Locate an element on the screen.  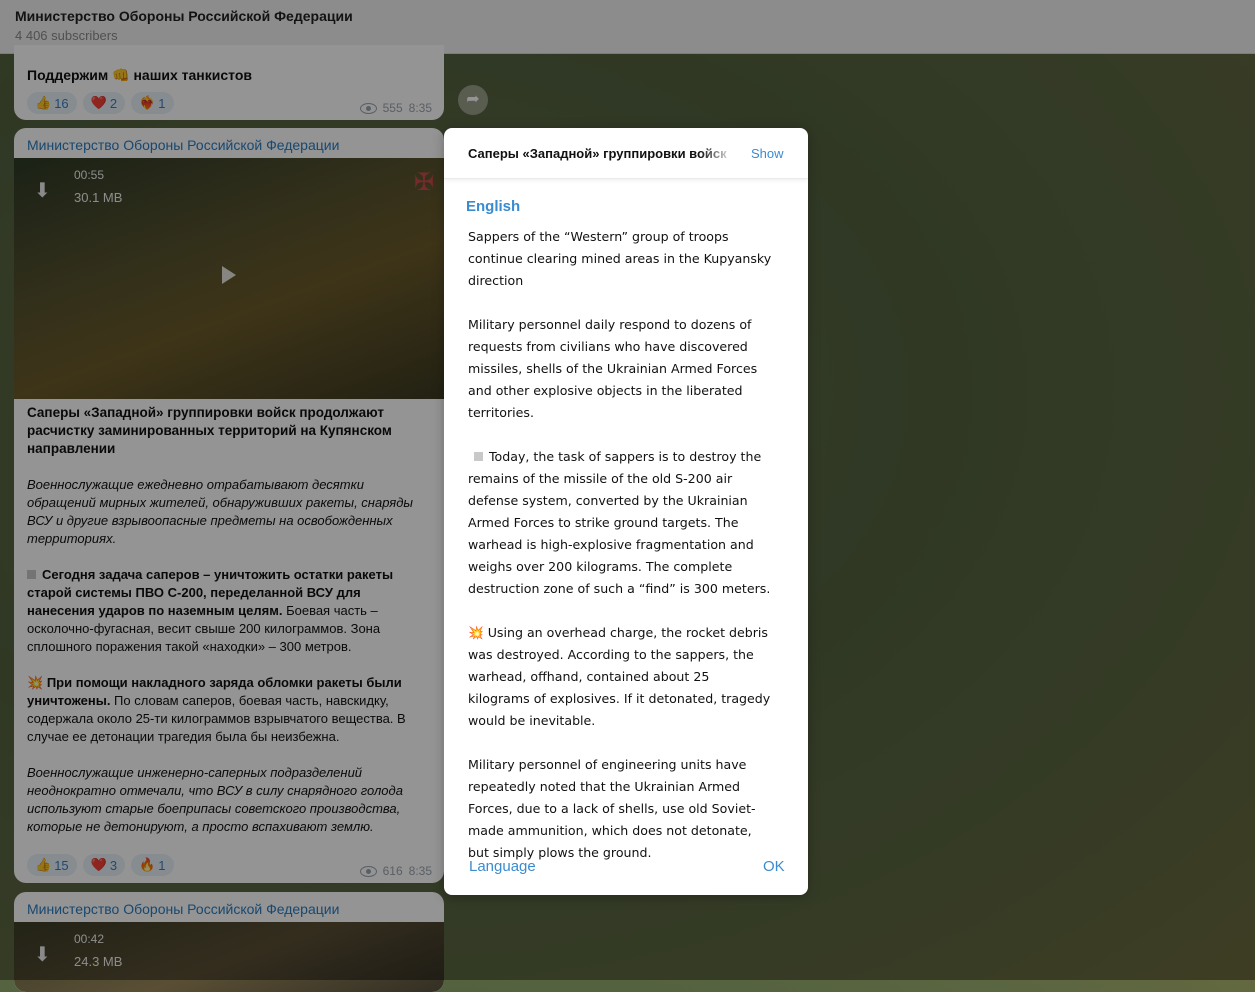
target-language-label: English is located at coordinates (493, 206).